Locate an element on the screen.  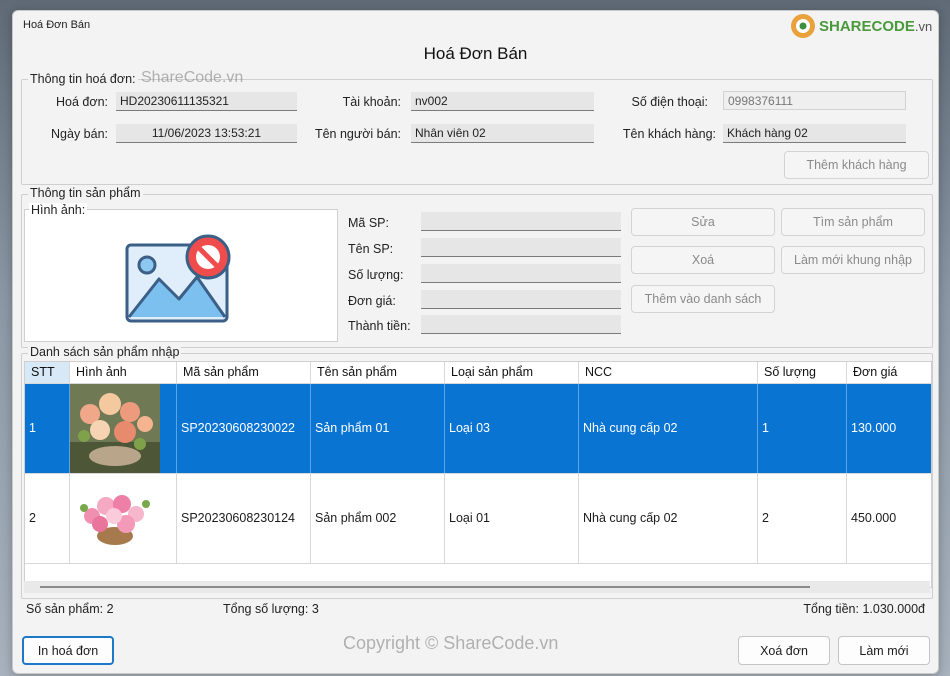
cell-name: Sản phẩm 002 is located at coordinates (378, 518).